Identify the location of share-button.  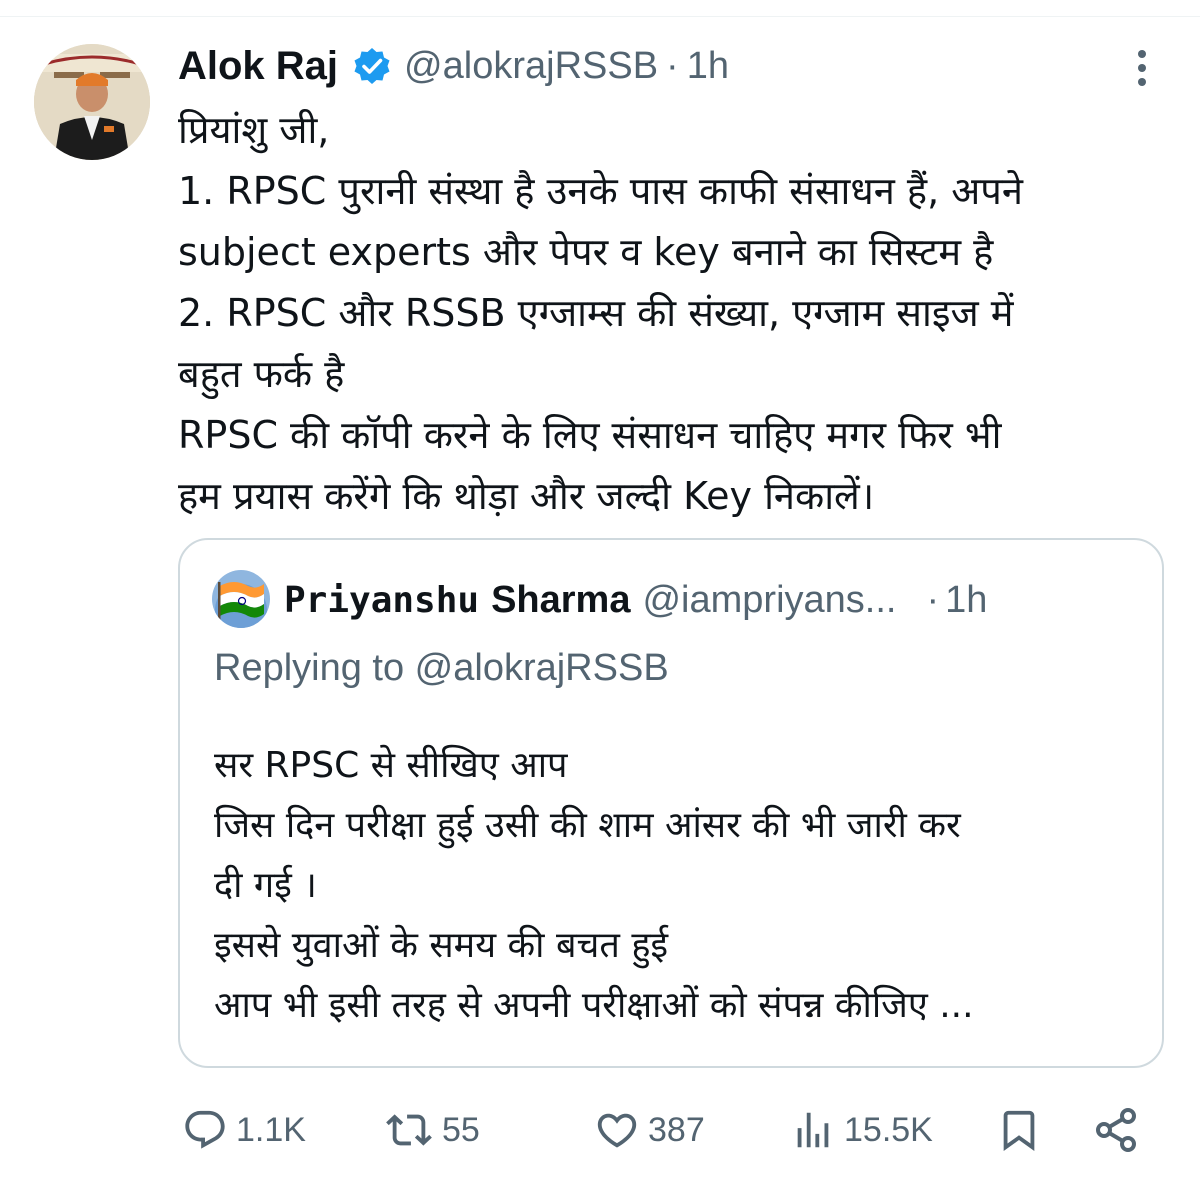
(1116, 1130).